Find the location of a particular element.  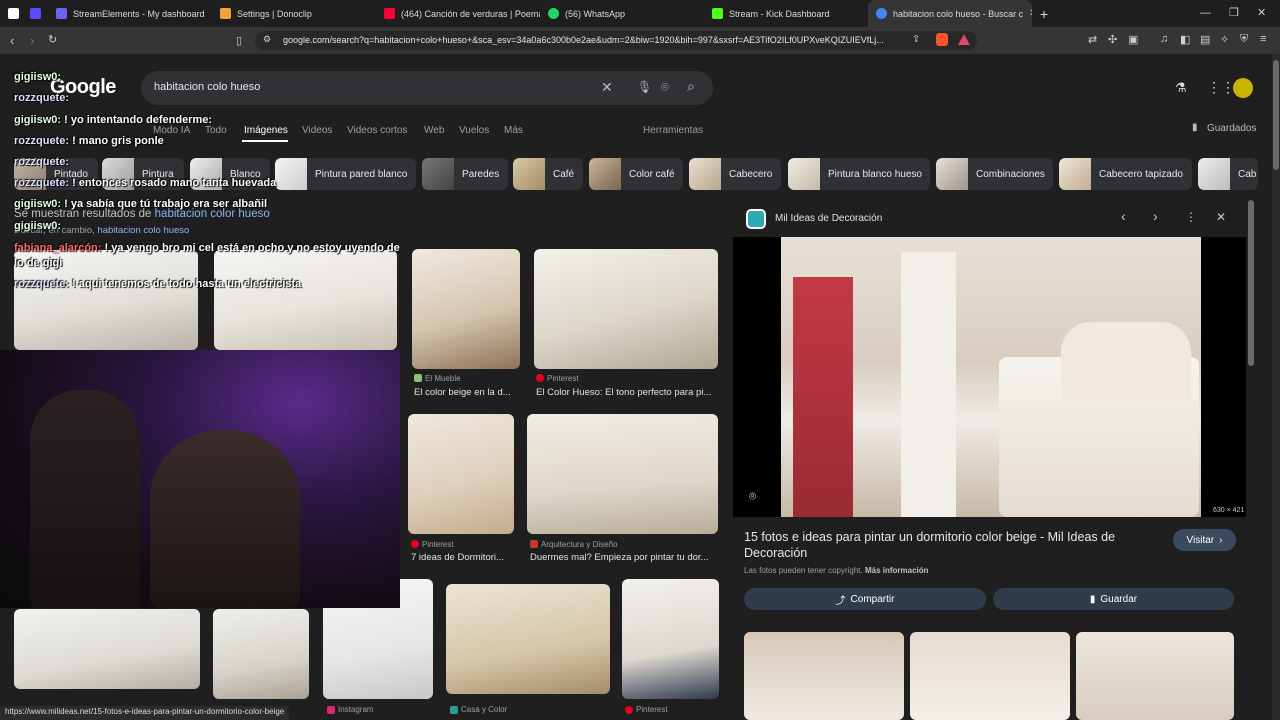

more-info-link: Más información is located at coordinates (897, 570).